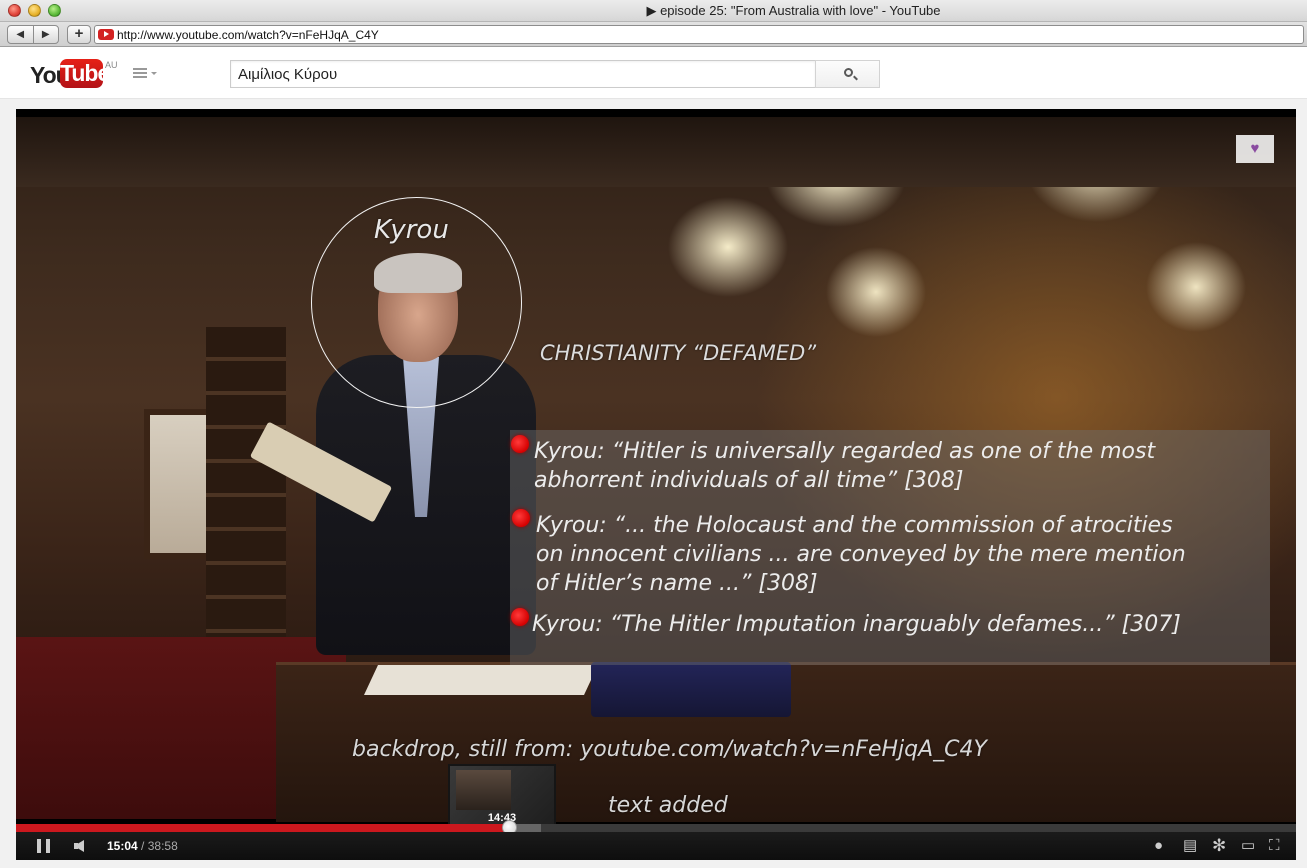 The height and width of the screenshot is (868, 1307). I want to click on search-button, so click(847, 74).